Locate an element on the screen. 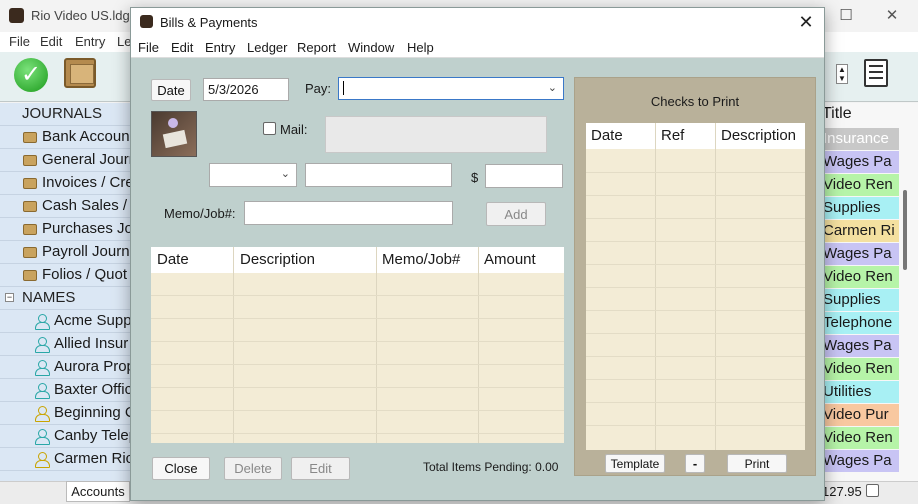 This screenshot has height=504, width=918. main-menu-edit: Edit is located at coordinates (51, 41).